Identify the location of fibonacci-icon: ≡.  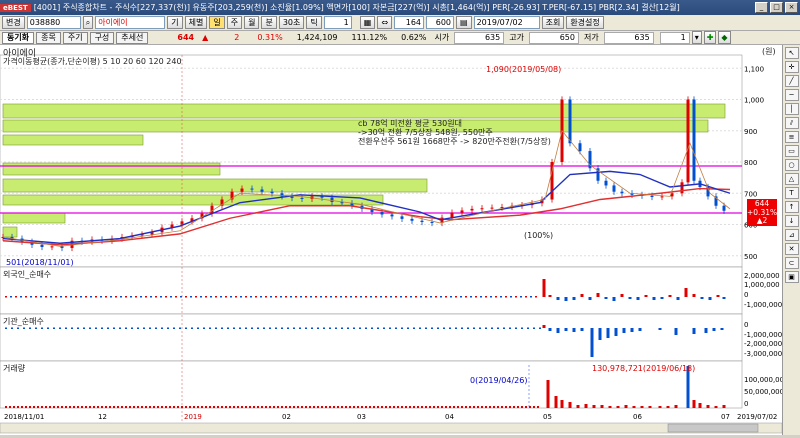
(791, 137).